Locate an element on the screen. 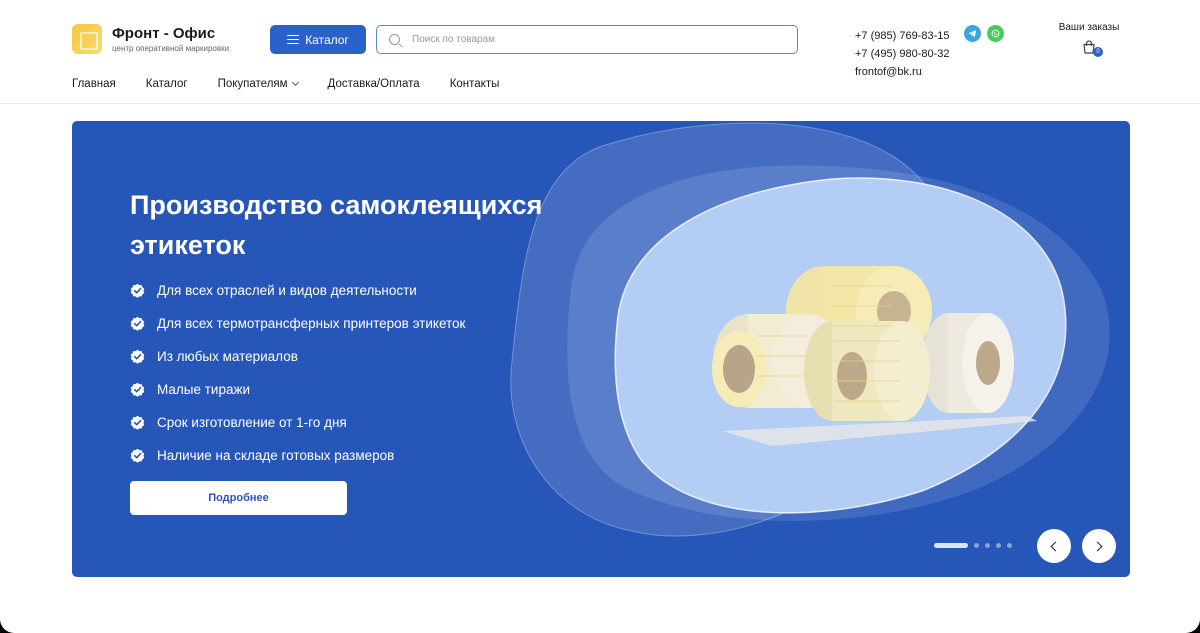 The image size is (1200, 633). nav-contacts: Контакты is located at coordinates (475, 84).